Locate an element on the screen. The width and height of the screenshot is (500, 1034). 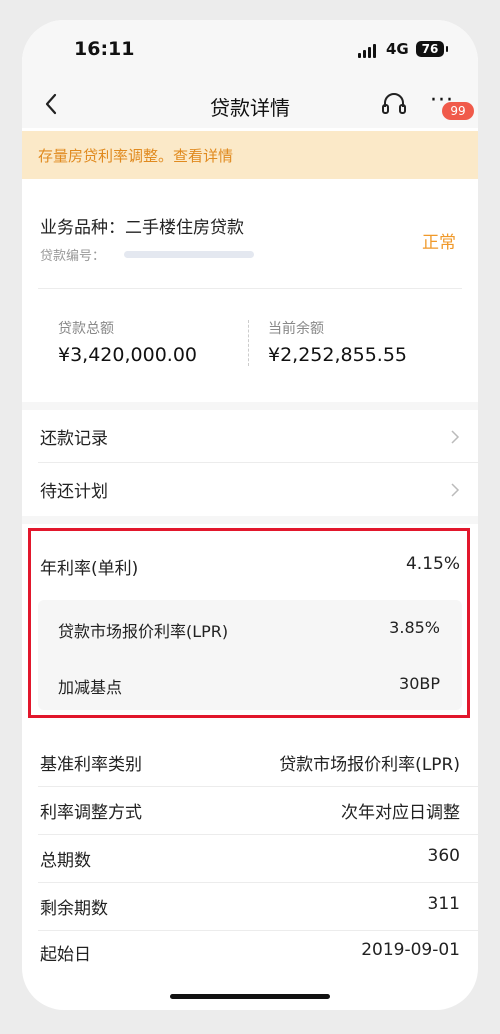
repayment-record-label: 还款记录 is located at coordinates (74, 439).